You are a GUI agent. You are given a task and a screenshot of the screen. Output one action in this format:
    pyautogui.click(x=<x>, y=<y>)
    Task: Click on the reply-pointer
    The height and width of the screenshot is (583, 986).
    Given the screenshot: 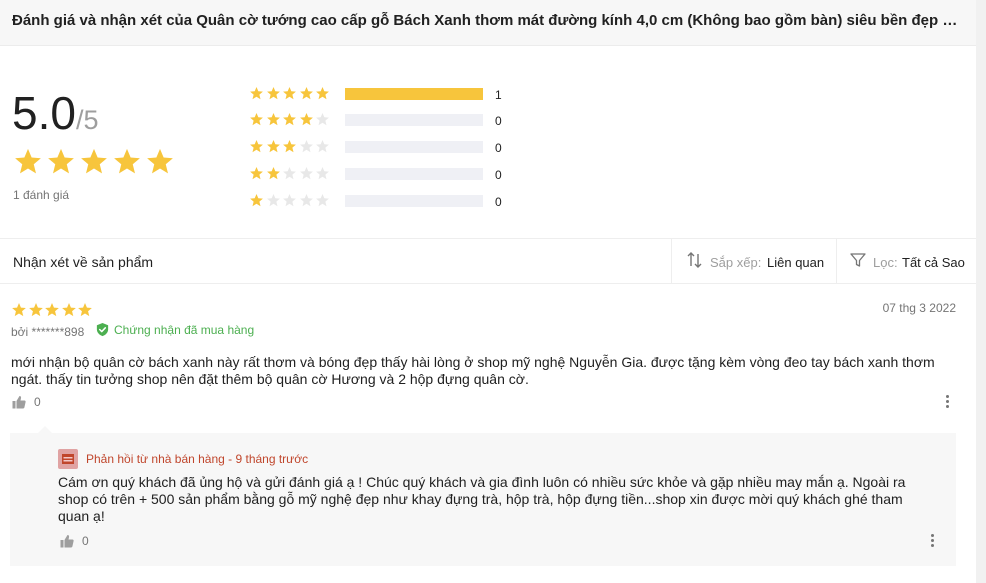 What is the action you would take?
    pyautogui.click(x=45, y=429)
    